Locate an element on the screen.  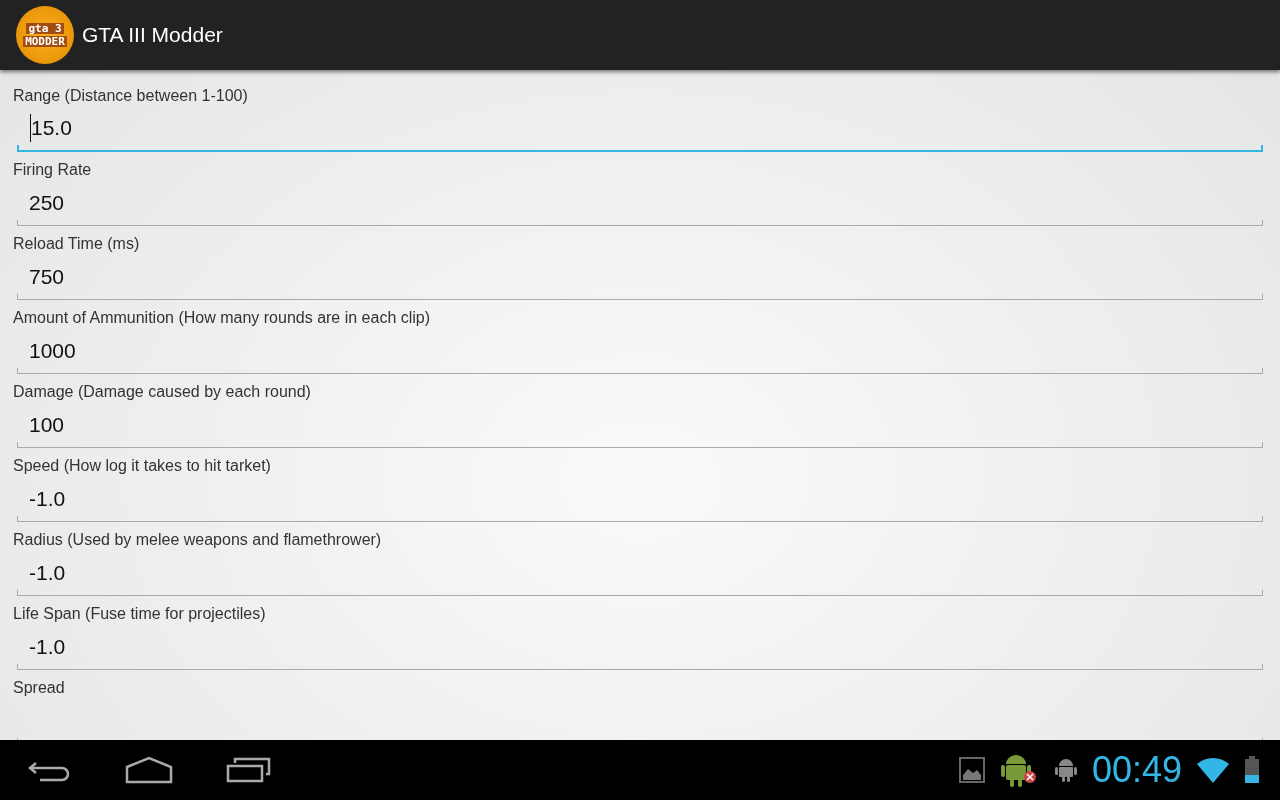
battery-icon is located at coordinates (1252, 770).